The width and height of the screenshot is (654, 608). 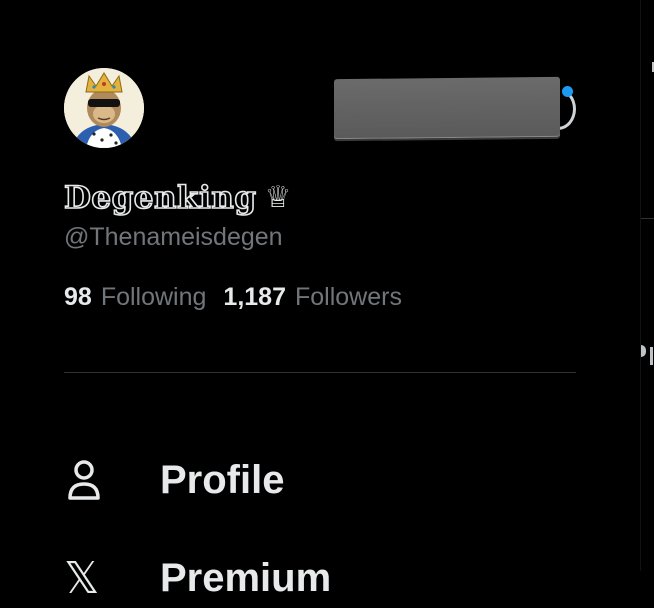 What do you see at coordinates (160, 198) in the screenshot?
I see `display-name-text: Degenking` at bounding box center [160, 198].